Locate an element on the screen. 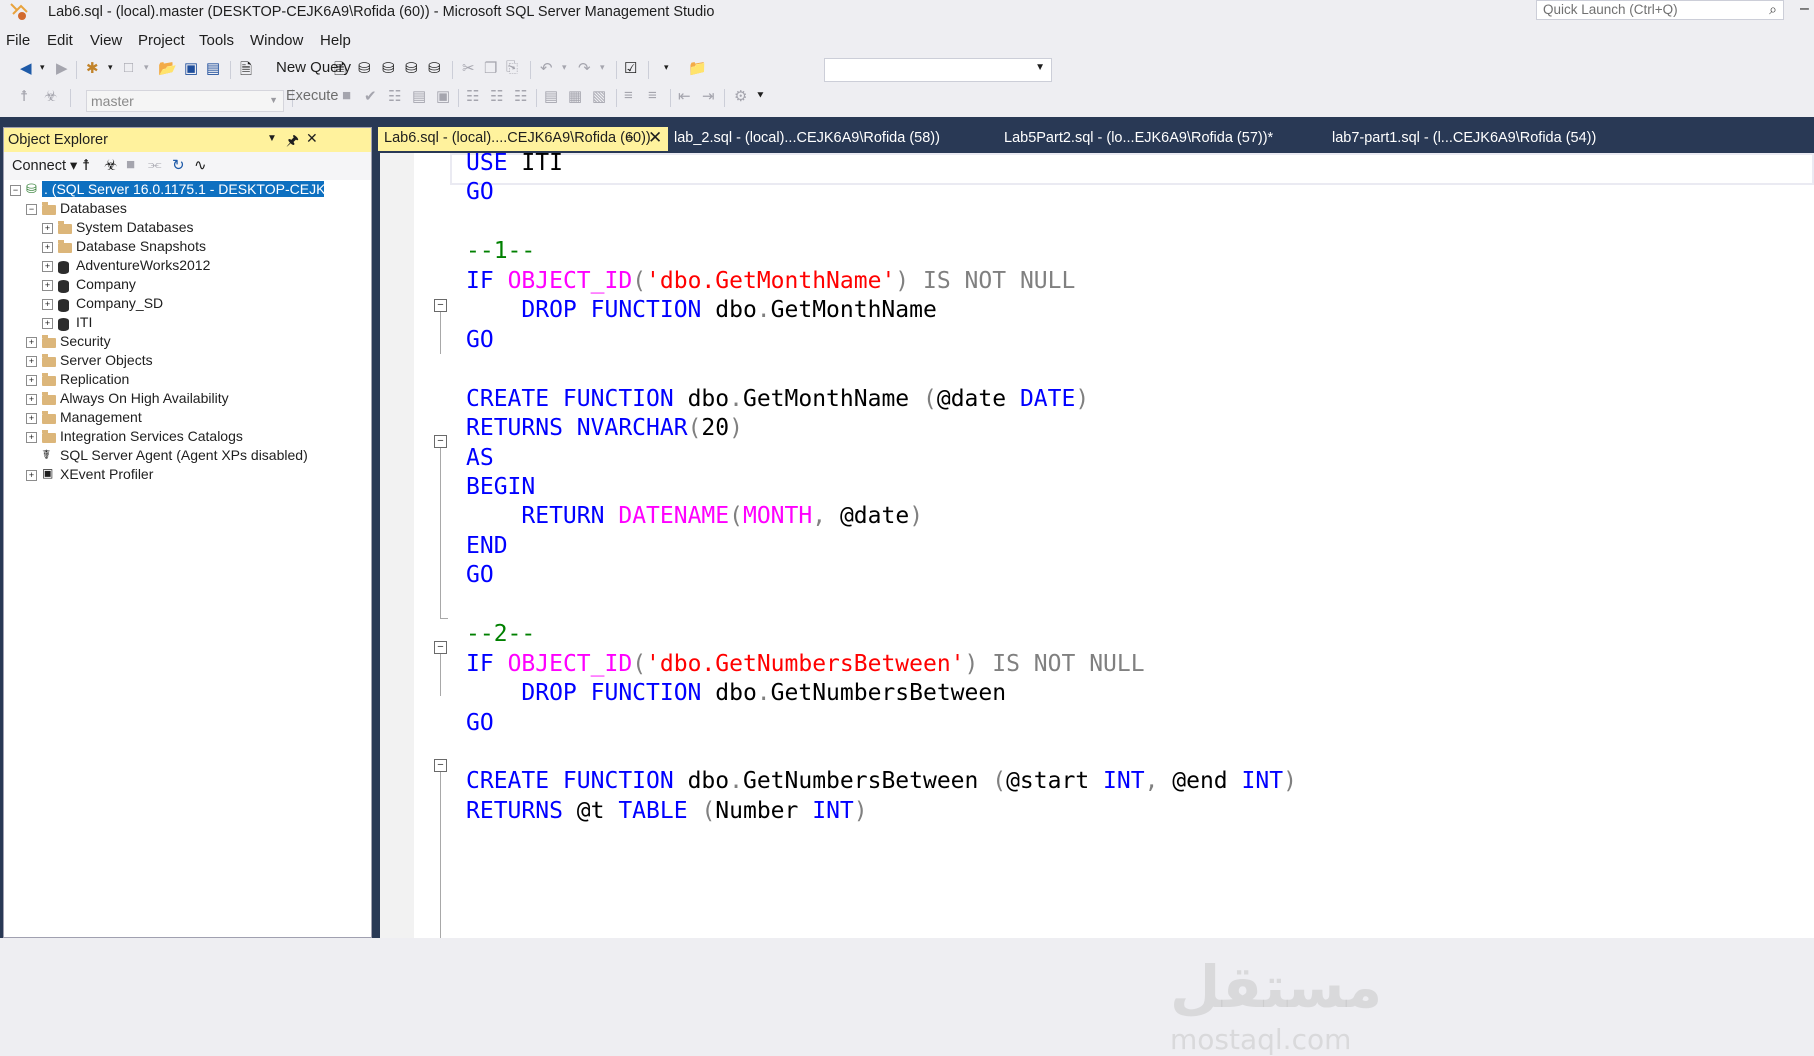 The height and width of the screenshot is (1056, 1814). dmx-query-icon: ⛁ is located at coordinates (388, 68).